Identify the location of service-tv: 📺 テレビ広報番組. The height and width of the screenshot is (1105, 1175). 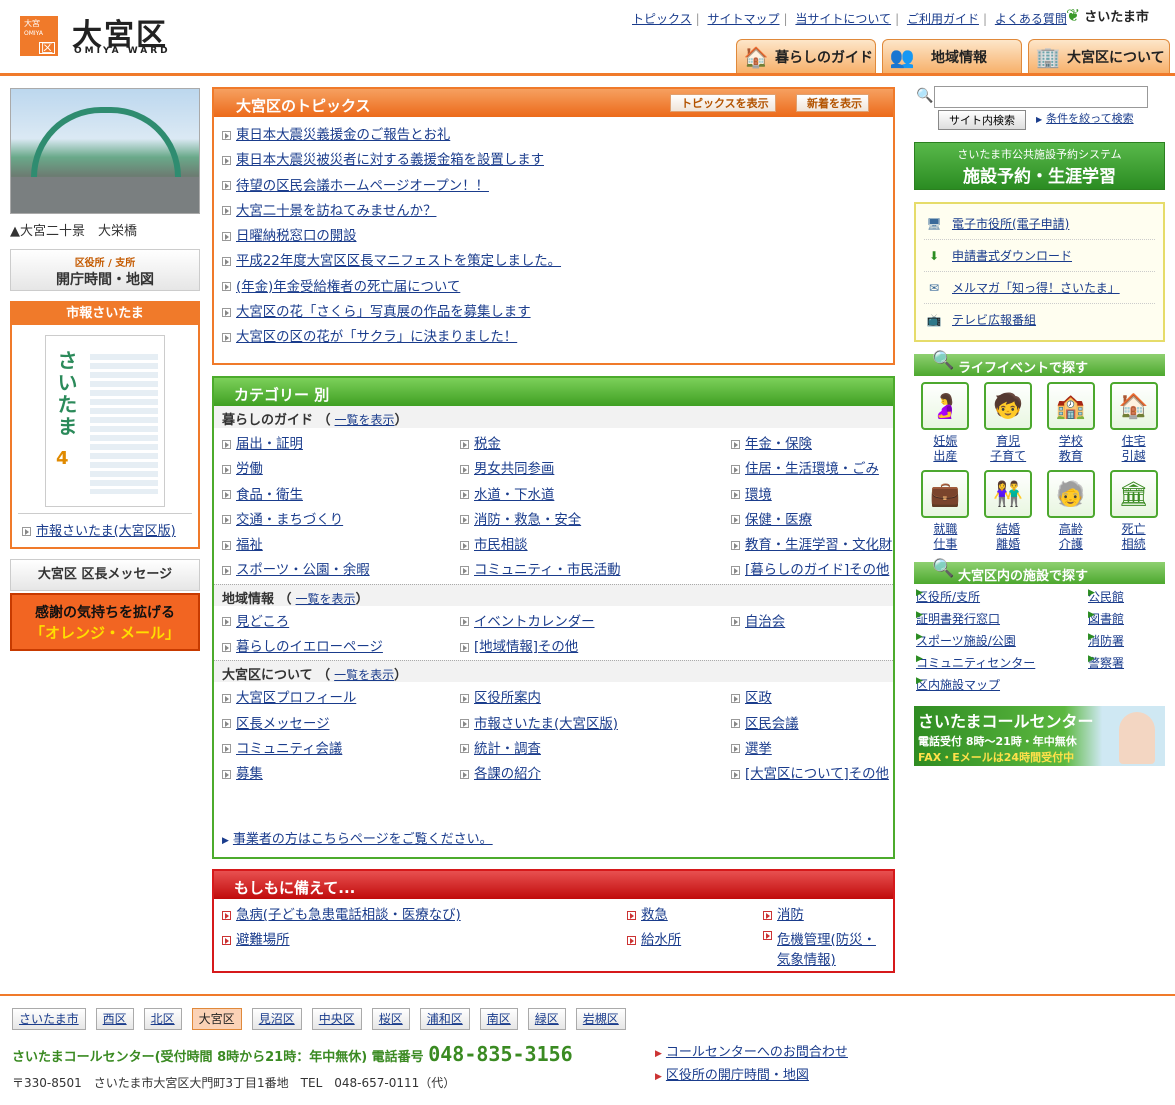
(1039, 320).